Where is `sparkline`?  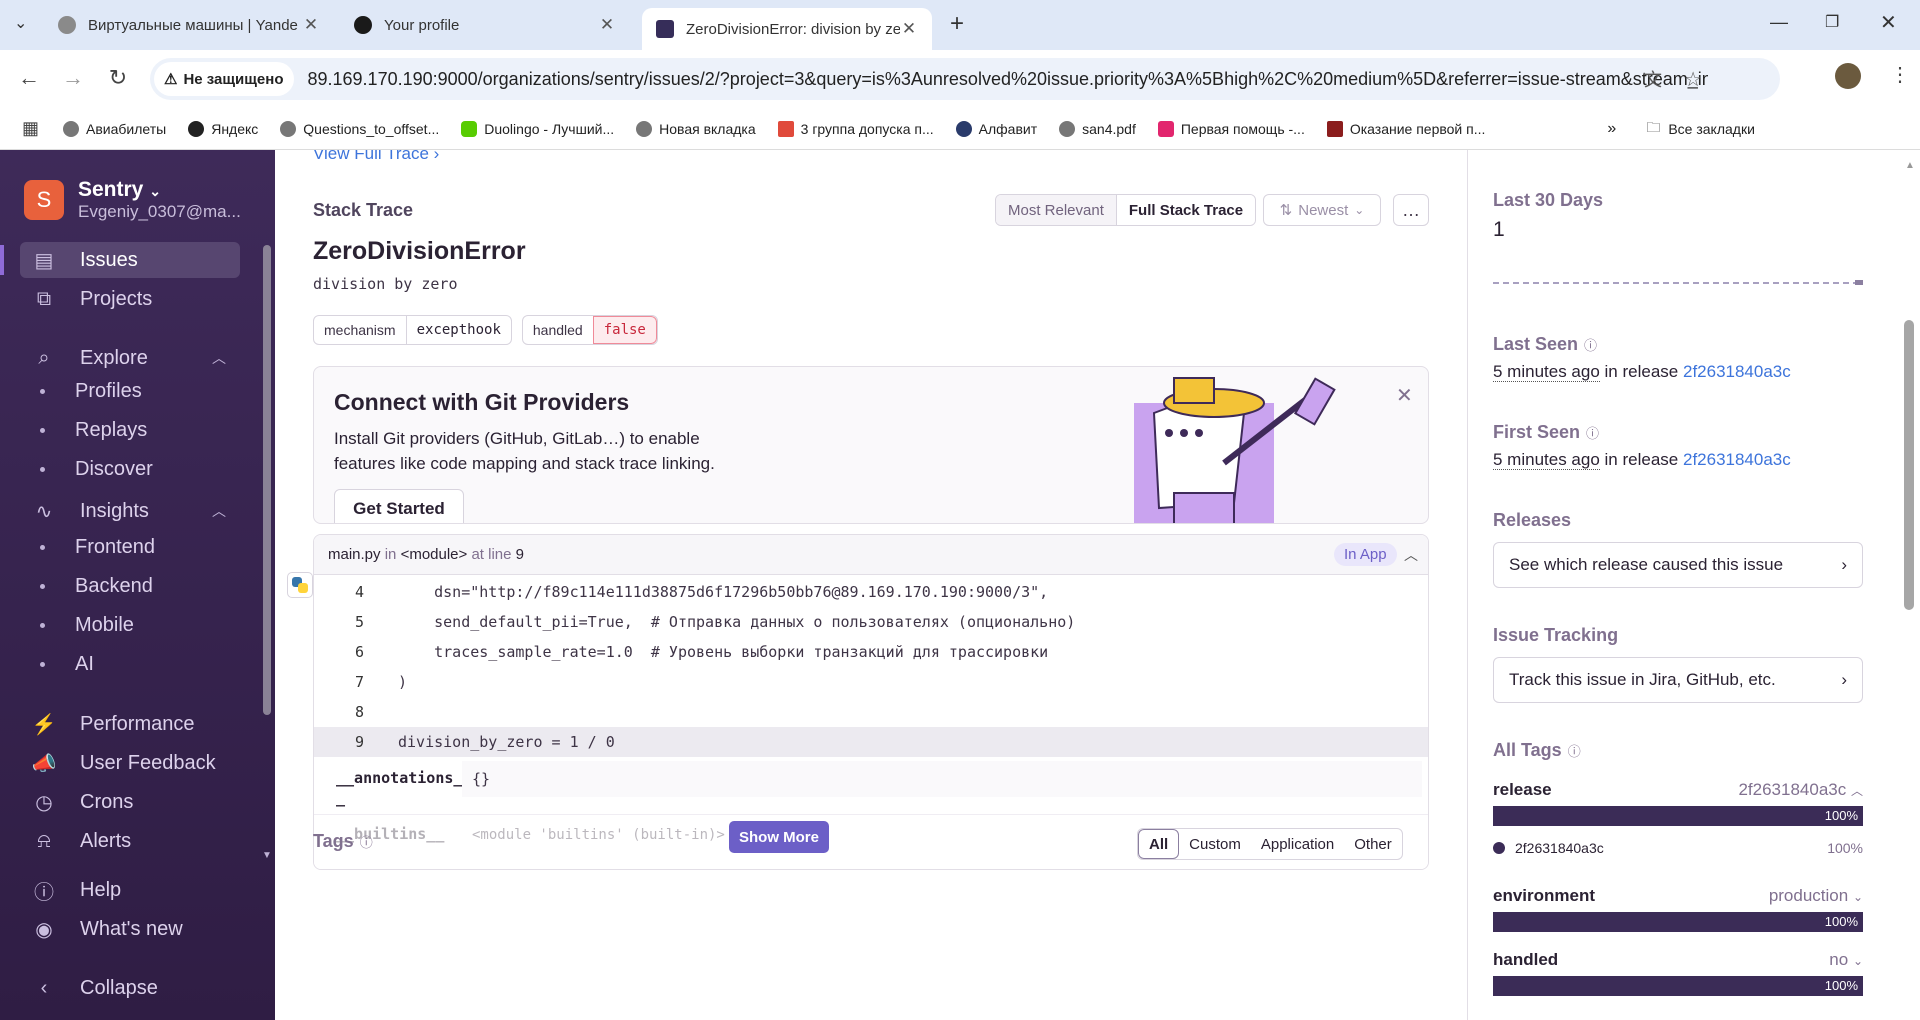
sparkline is located at coordinates (1678, 282).